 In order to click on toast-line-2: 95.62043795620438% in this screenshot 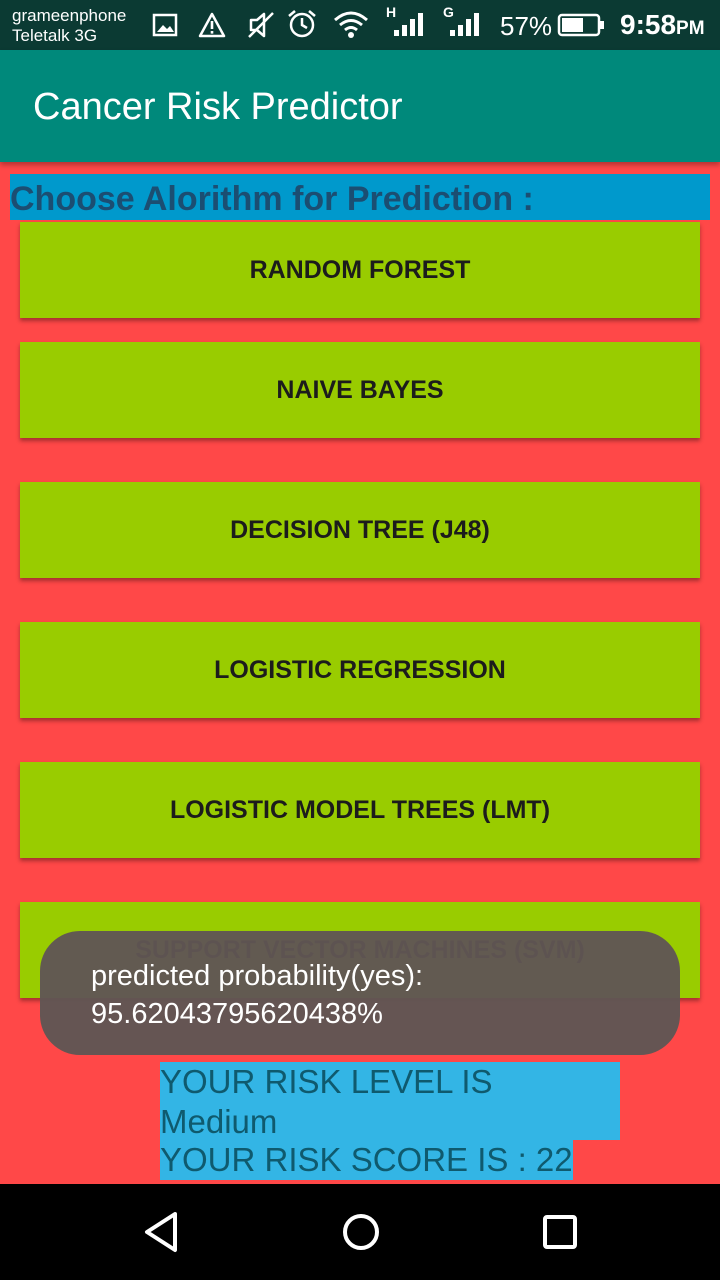, I will do `click(237, 1014)`.